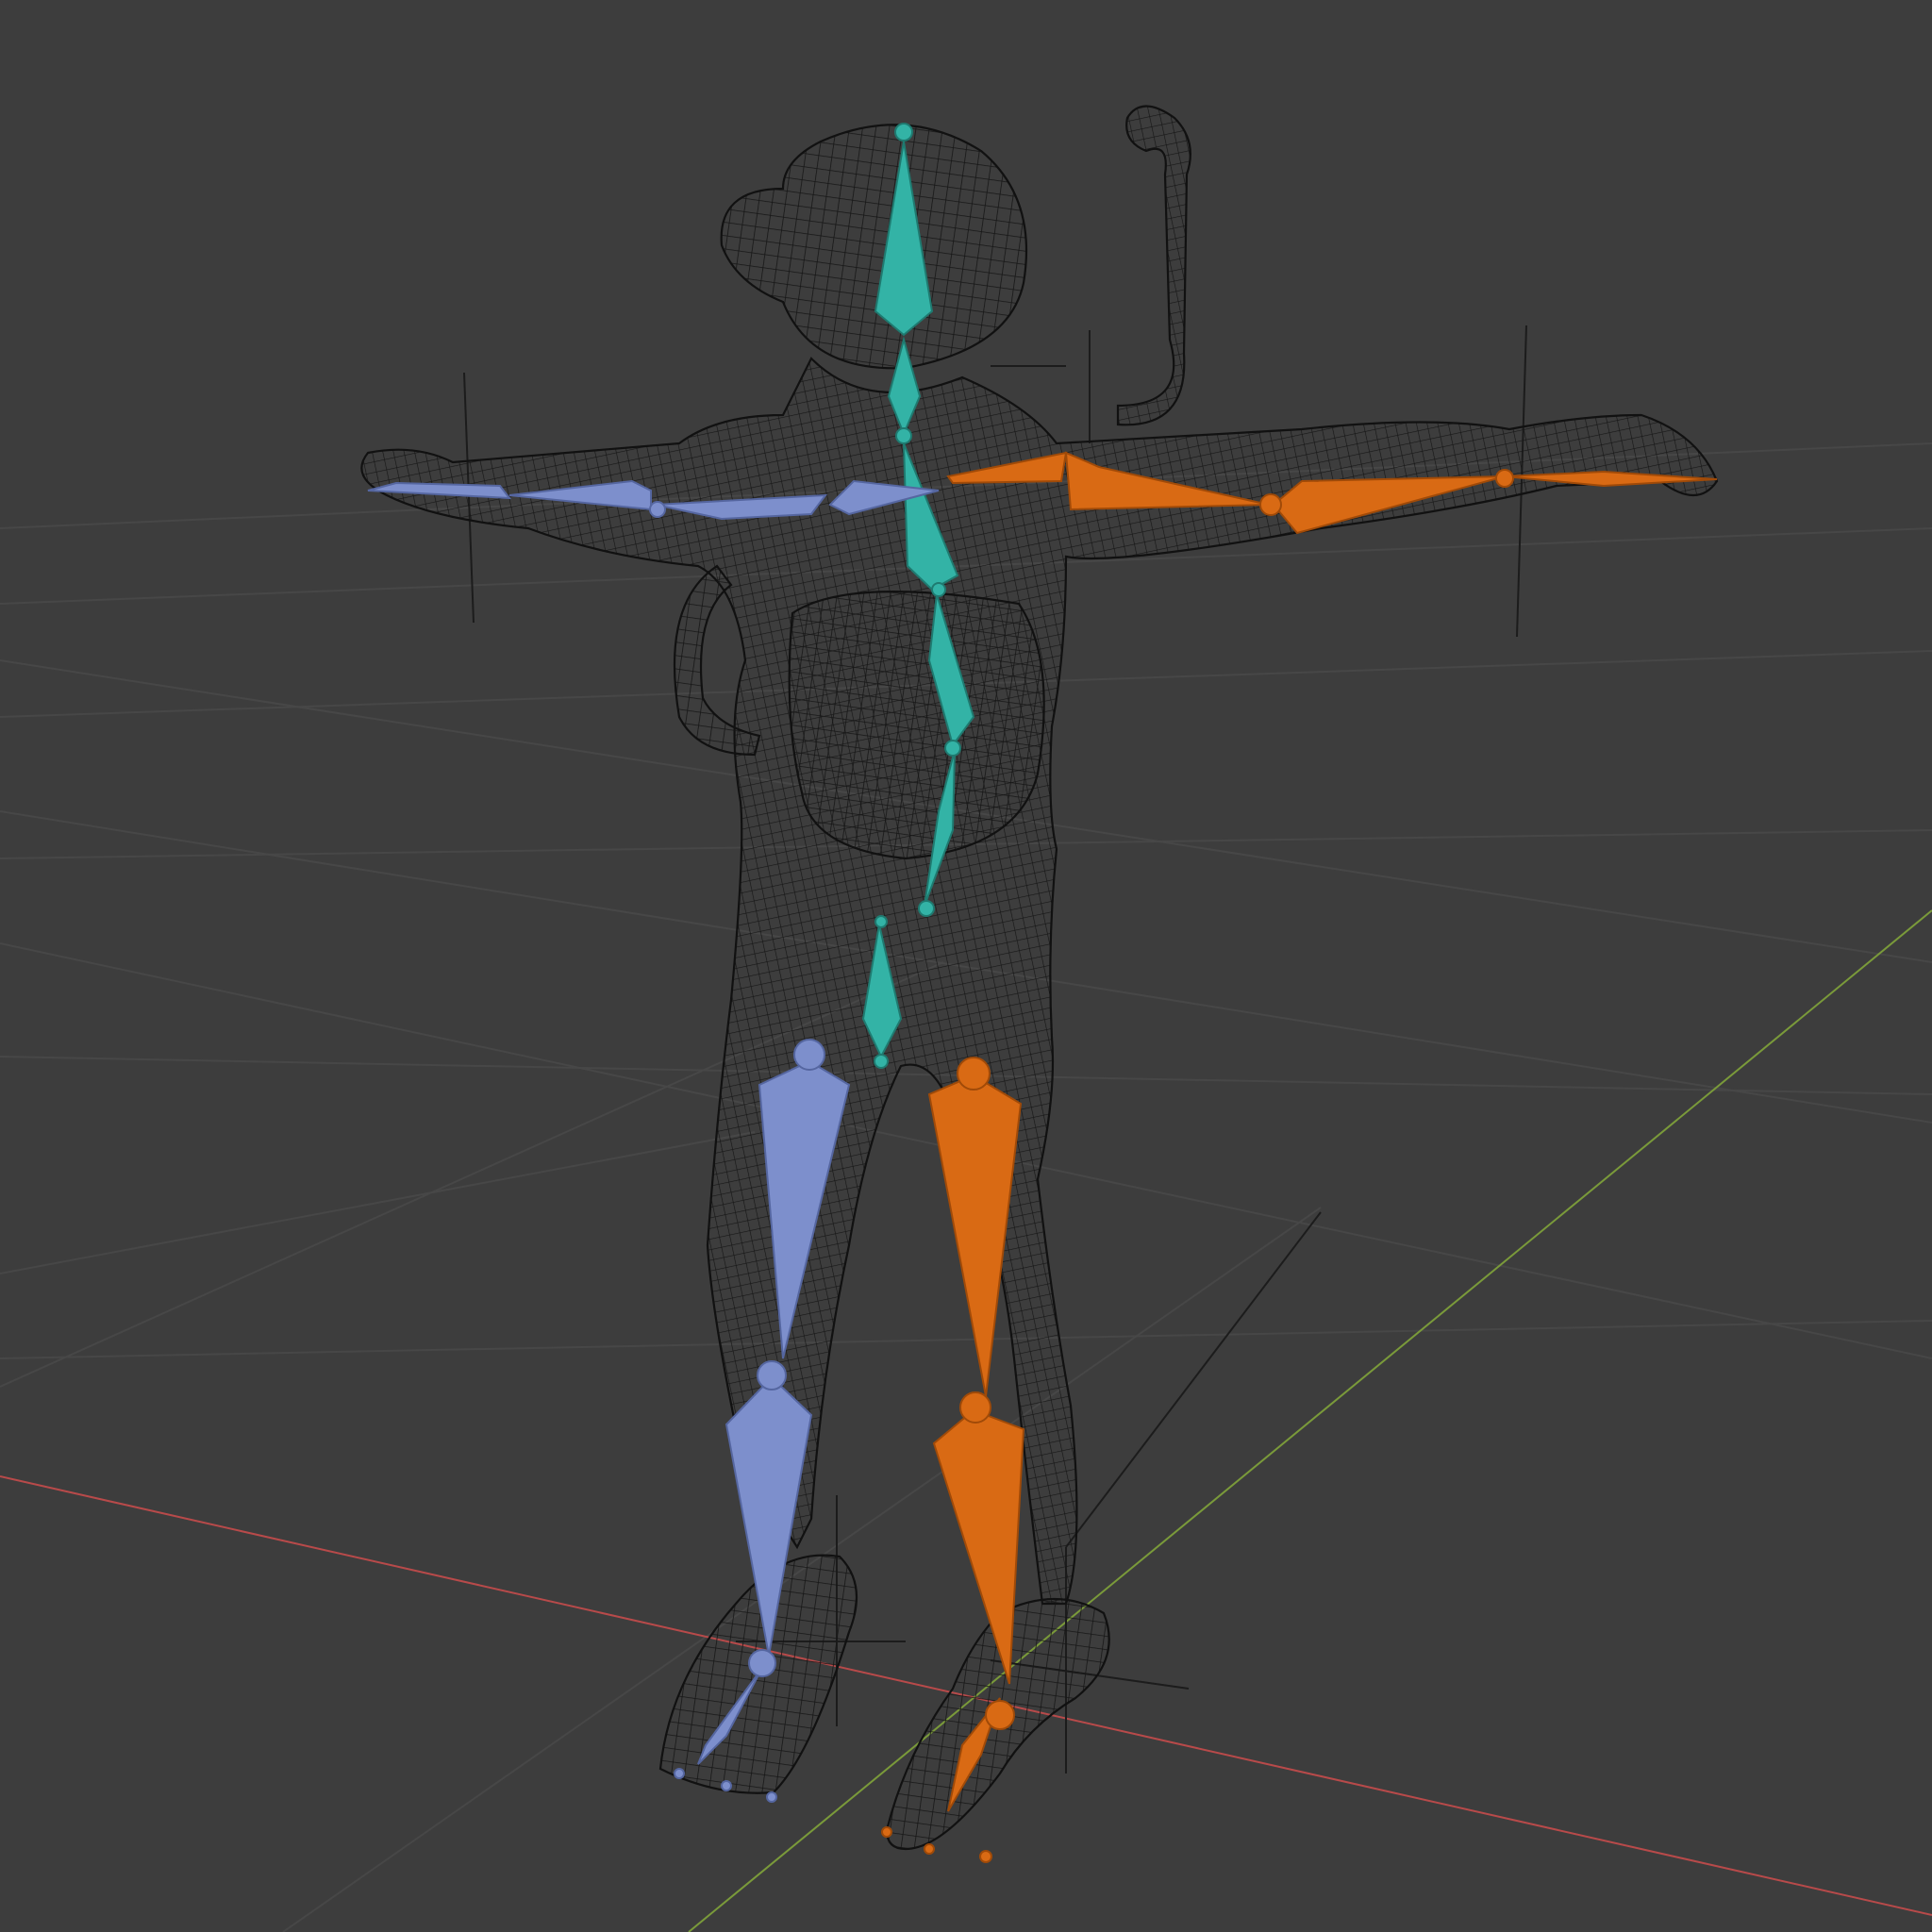  Describe the element at coordinates (953, 748) in the screenshot. I see `joint-spine` at that location.